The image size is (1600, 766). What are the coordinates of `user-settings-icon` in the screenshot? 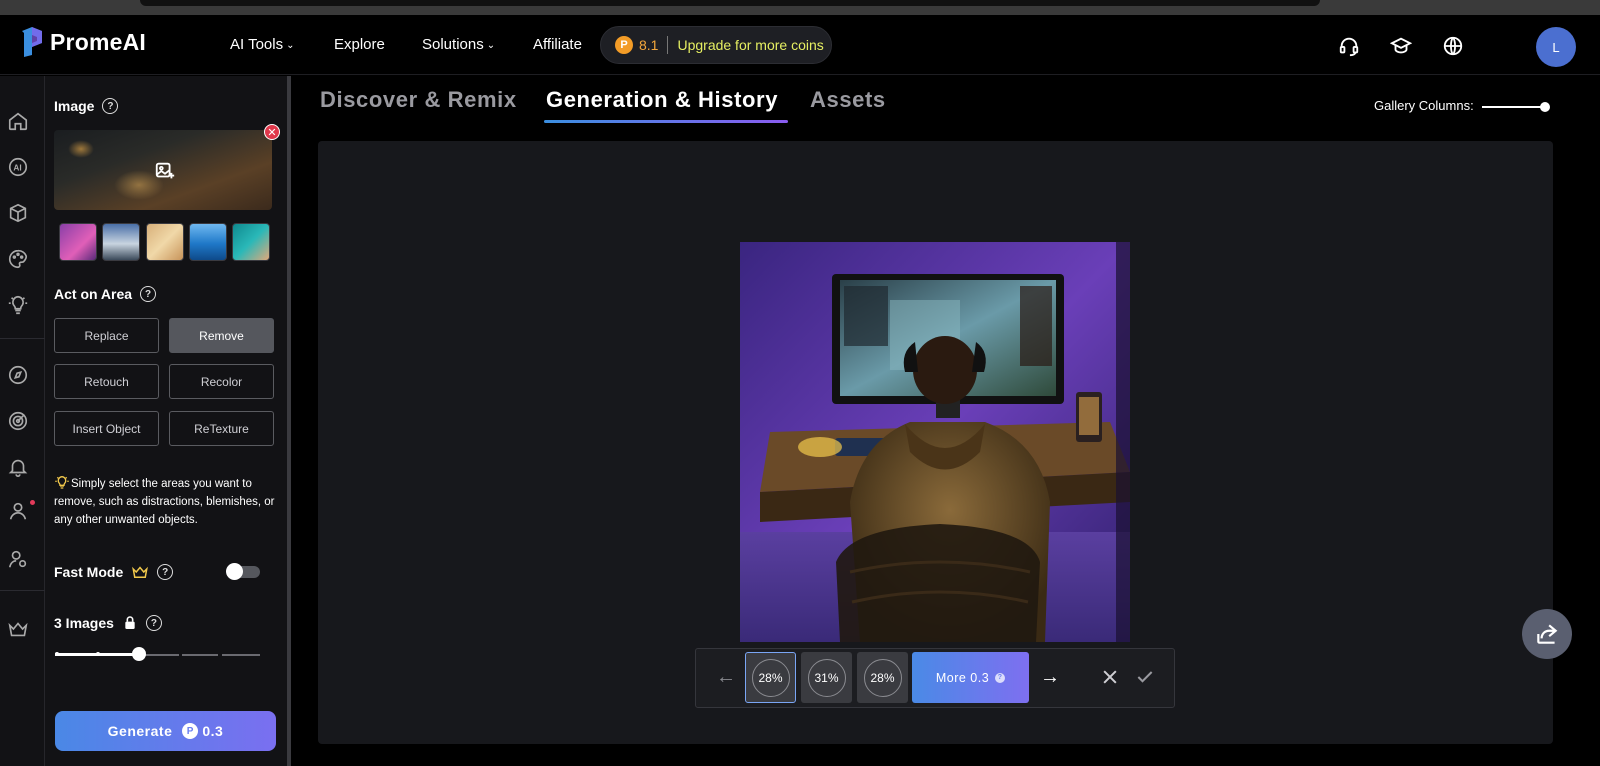 It's located at (18, 559).